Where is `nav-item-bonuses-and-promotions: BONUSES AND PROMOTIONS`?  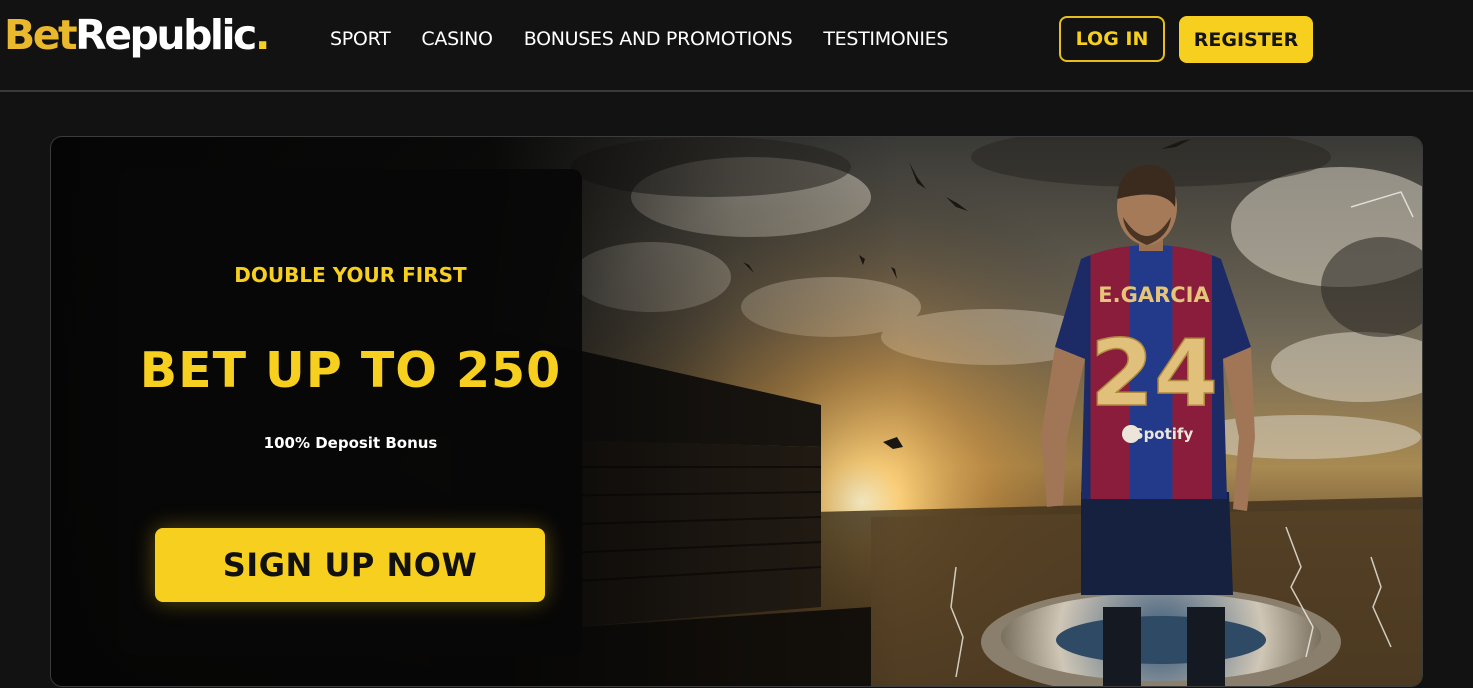 nav-item-bonuses-and-promotions: BONUSES AND PROMOTIONS is located at coordinates (658, 39).